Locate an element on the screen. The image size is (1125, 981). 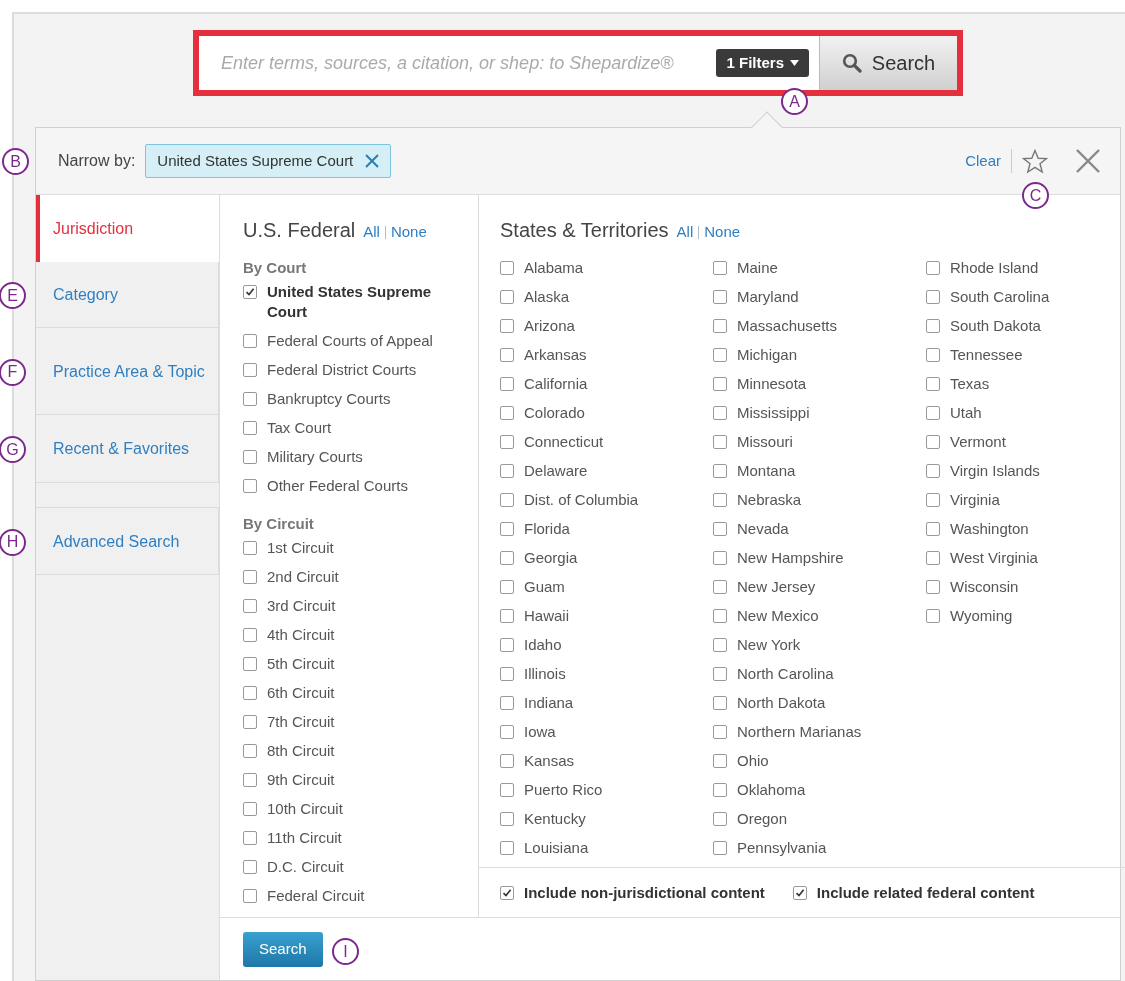
all-link: All is located at coordinates (685, 232).